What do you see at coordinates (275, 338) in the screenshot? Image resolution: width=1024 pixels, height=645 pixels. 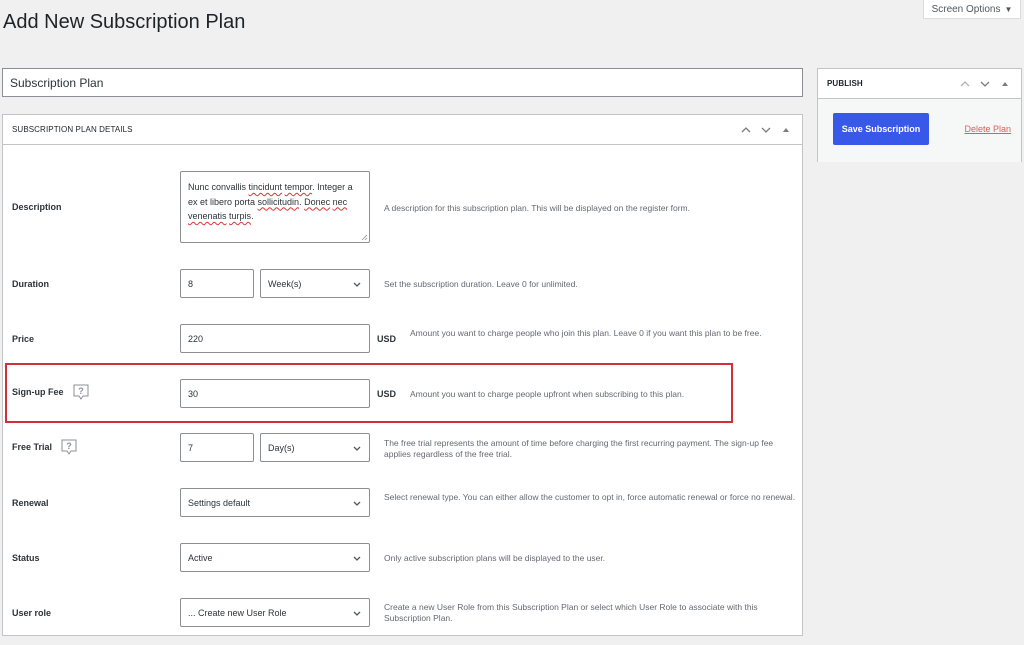 I see `price-input: 220` at bounding box center [275, 338].